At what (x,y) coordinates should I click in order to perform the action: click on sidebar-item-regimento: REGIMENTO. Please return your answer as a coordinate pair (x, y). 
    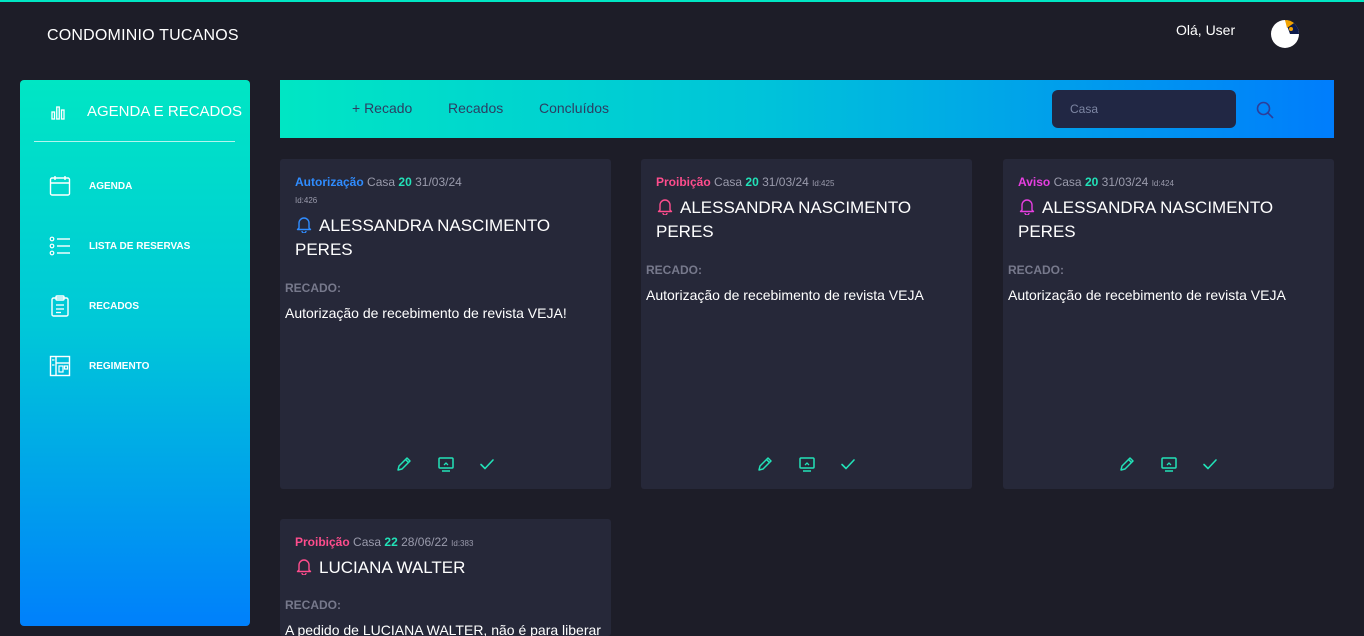
    Looking at the image, I should click on (135, 367).